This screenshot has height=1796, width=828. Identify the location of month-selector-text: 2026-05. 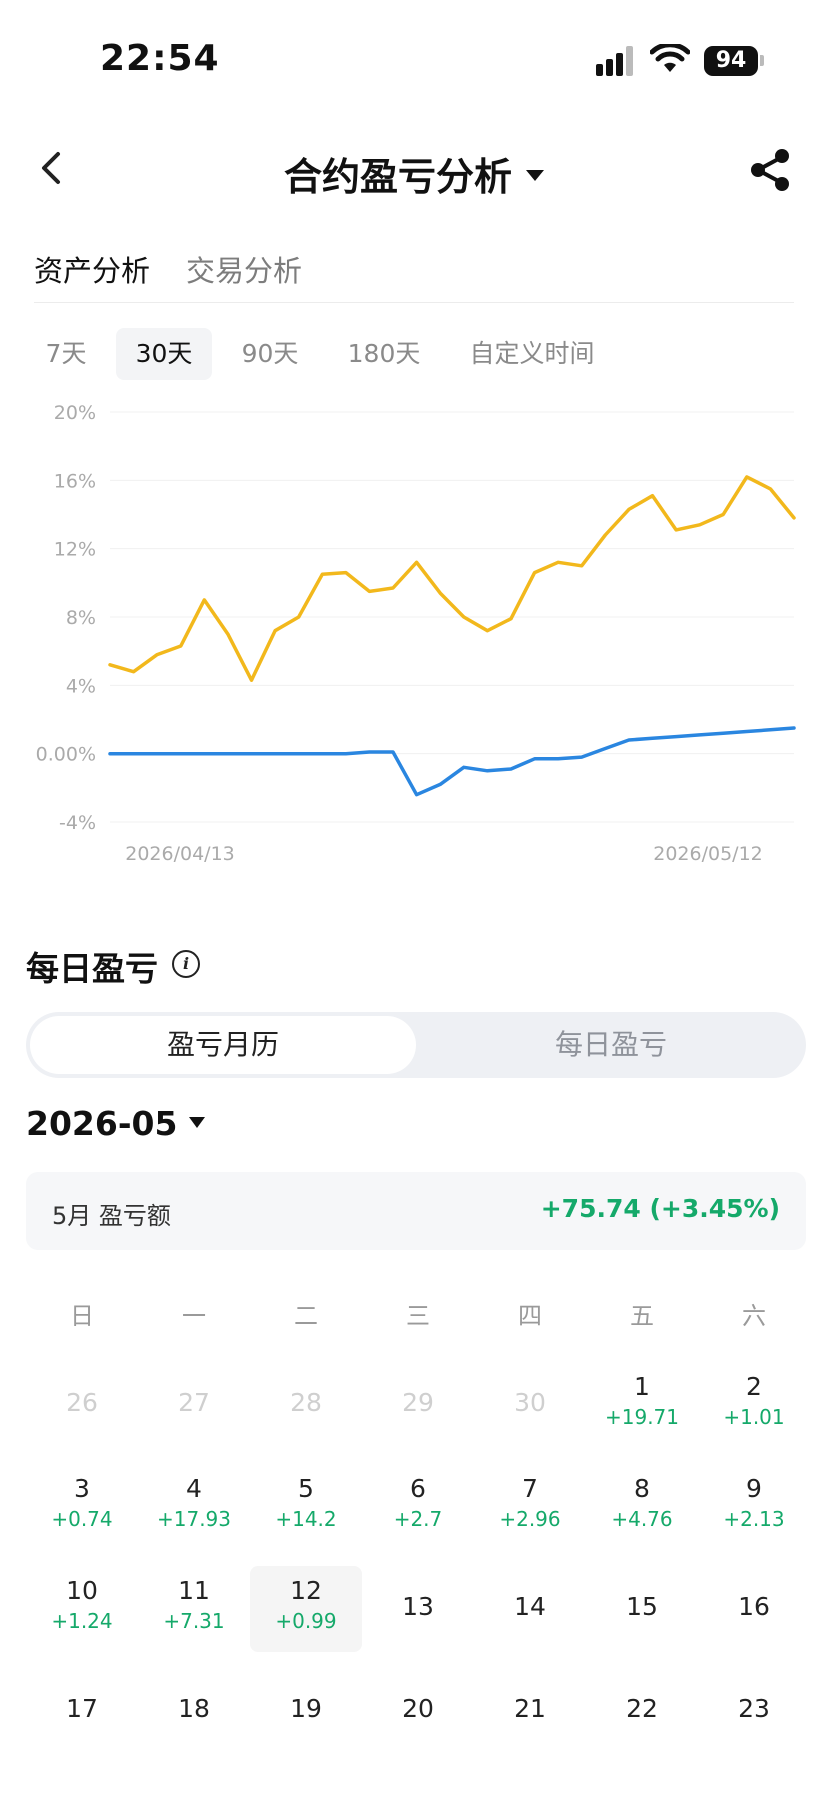
(102, 1123).